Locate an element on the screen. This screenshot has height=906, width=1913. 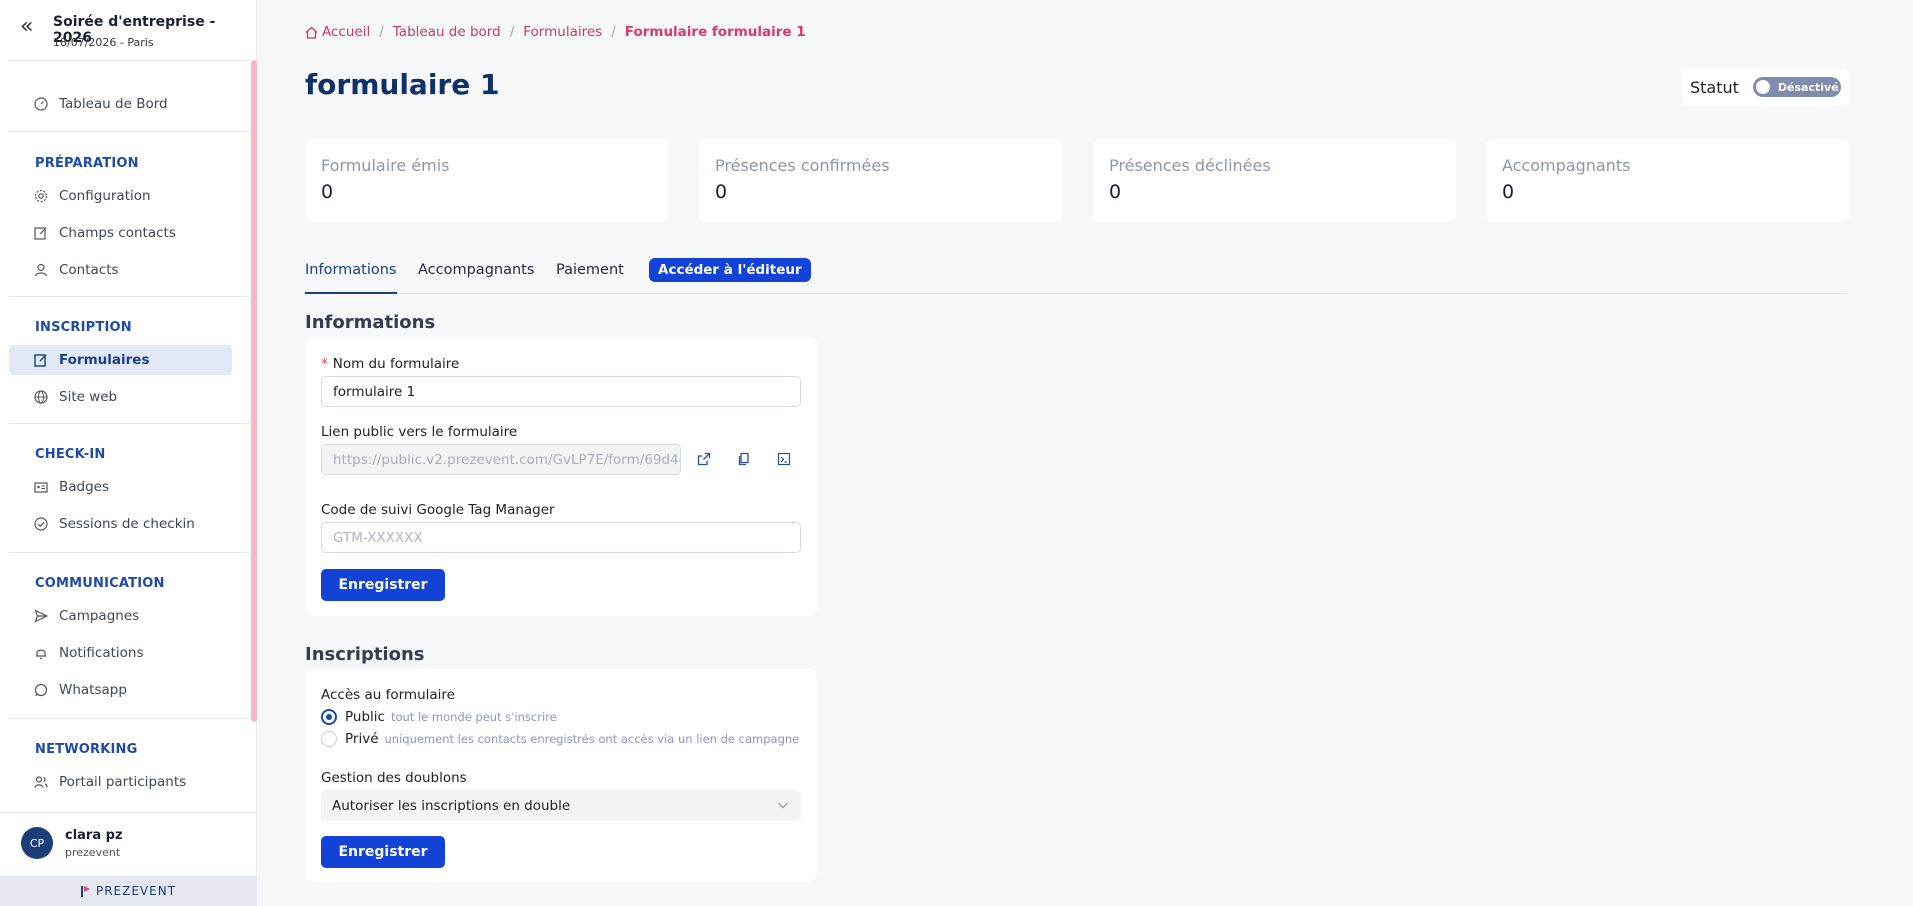
id-card-icon is located at coordinates (41, 487).